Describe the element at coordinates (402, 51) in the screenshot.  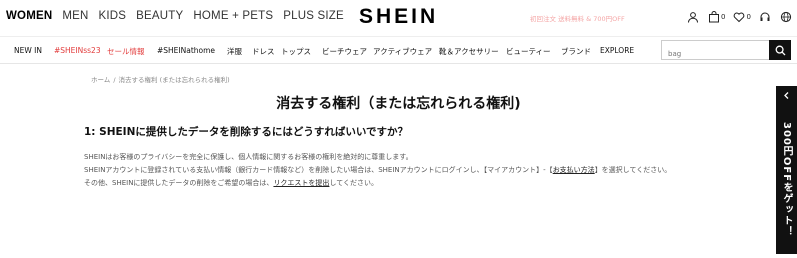
I see `category-activewear: アクティブウェア` at that location.